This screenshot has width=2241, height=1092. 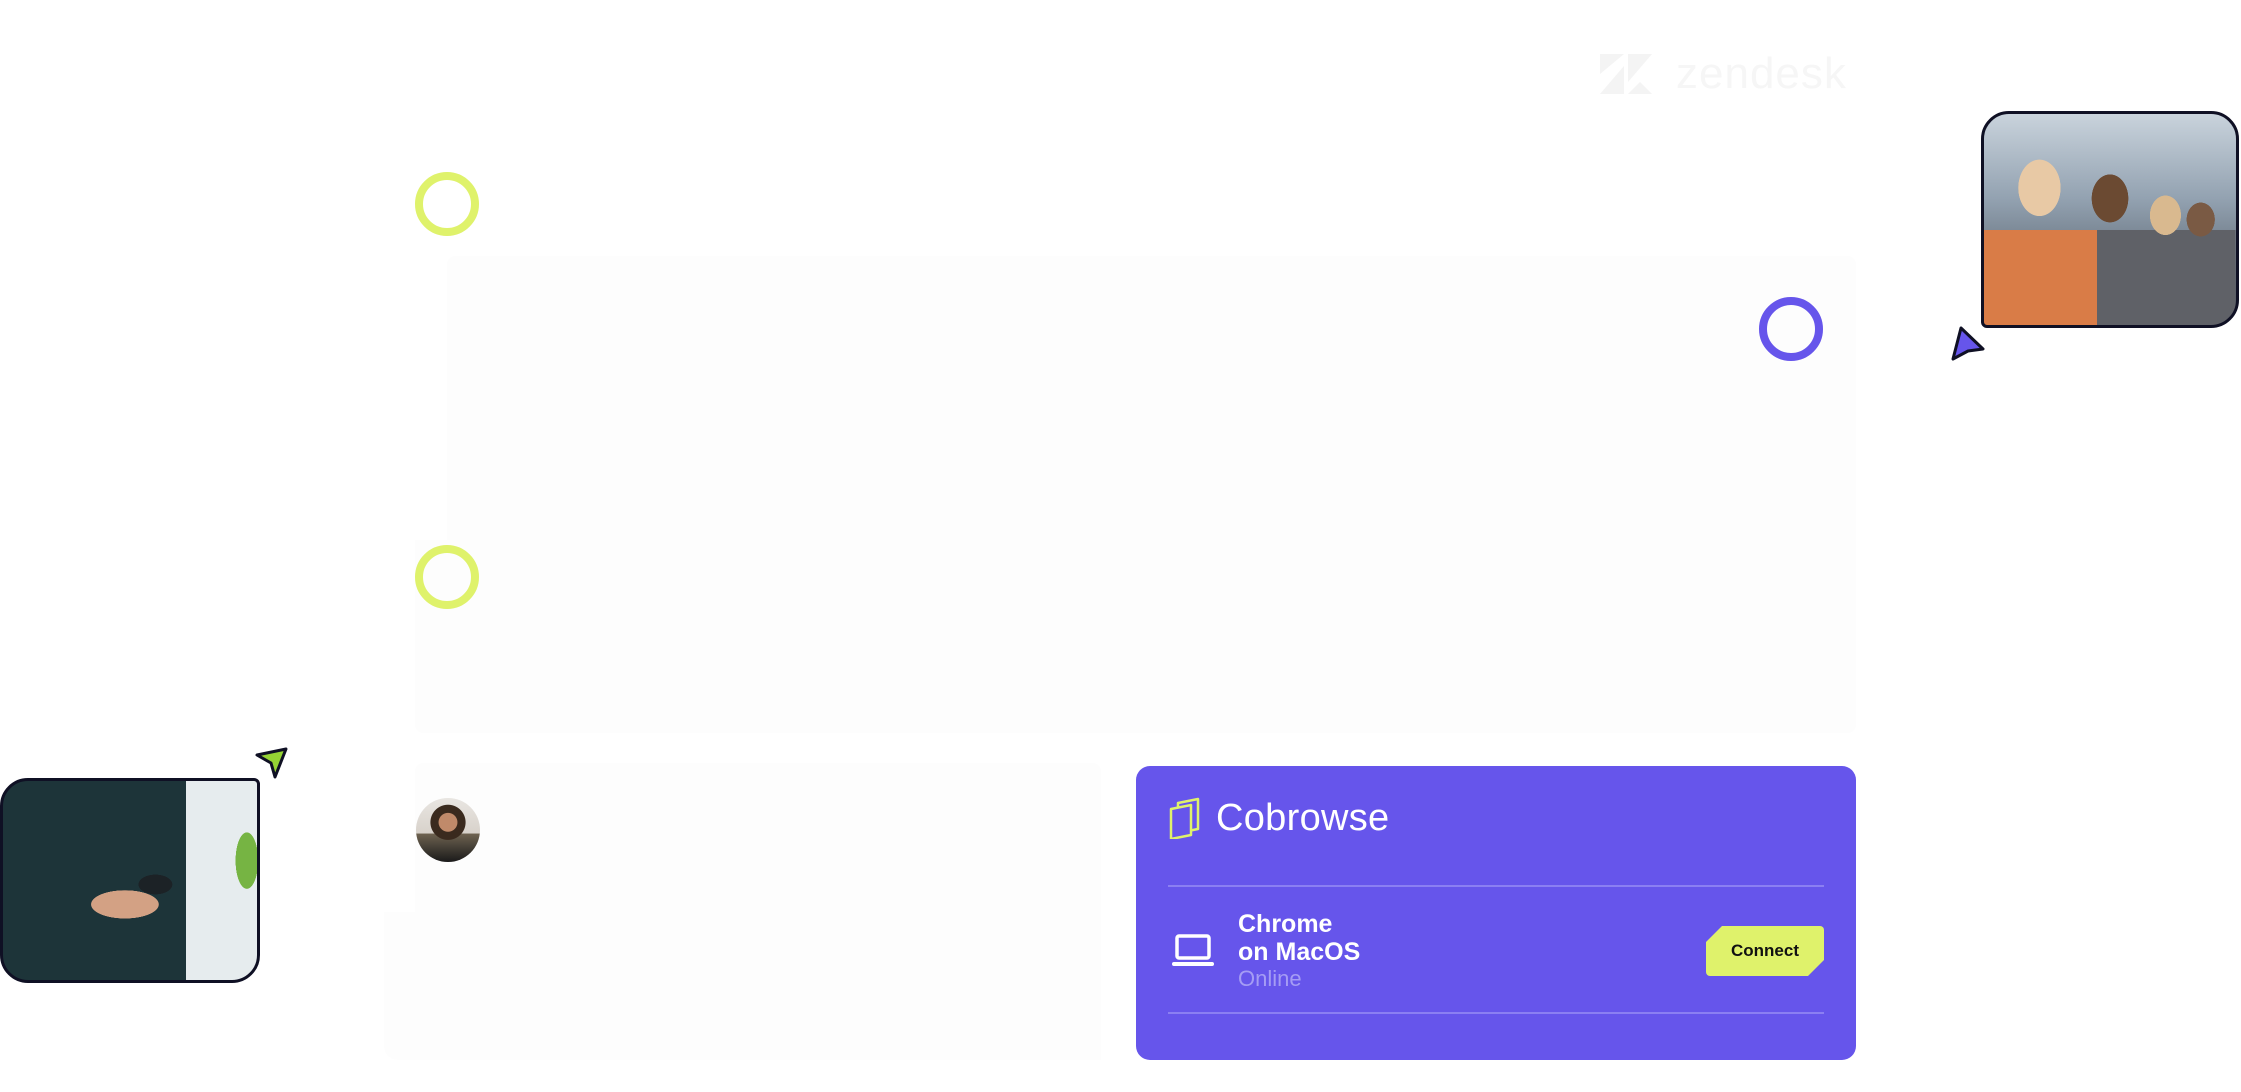 What do you see at coordinates (448, 830) in the screenshot?
I see `customer-avatar` at bounding box center [448, 830].